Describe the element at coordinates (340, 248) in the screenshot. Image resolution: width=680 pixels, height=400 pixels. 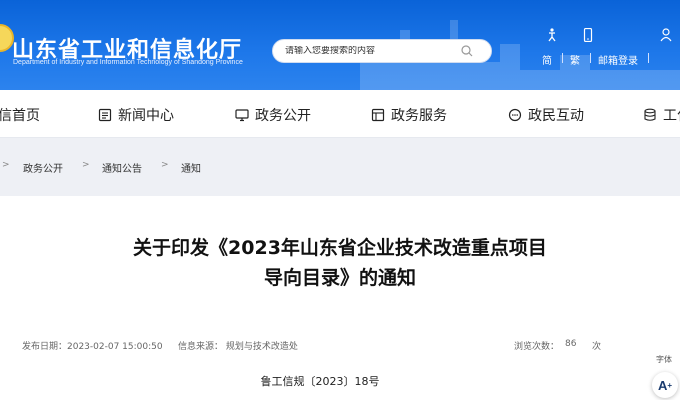
I see `article-title-line: 关于印发《2023年山东省企业技术改造重点项目` at that location.